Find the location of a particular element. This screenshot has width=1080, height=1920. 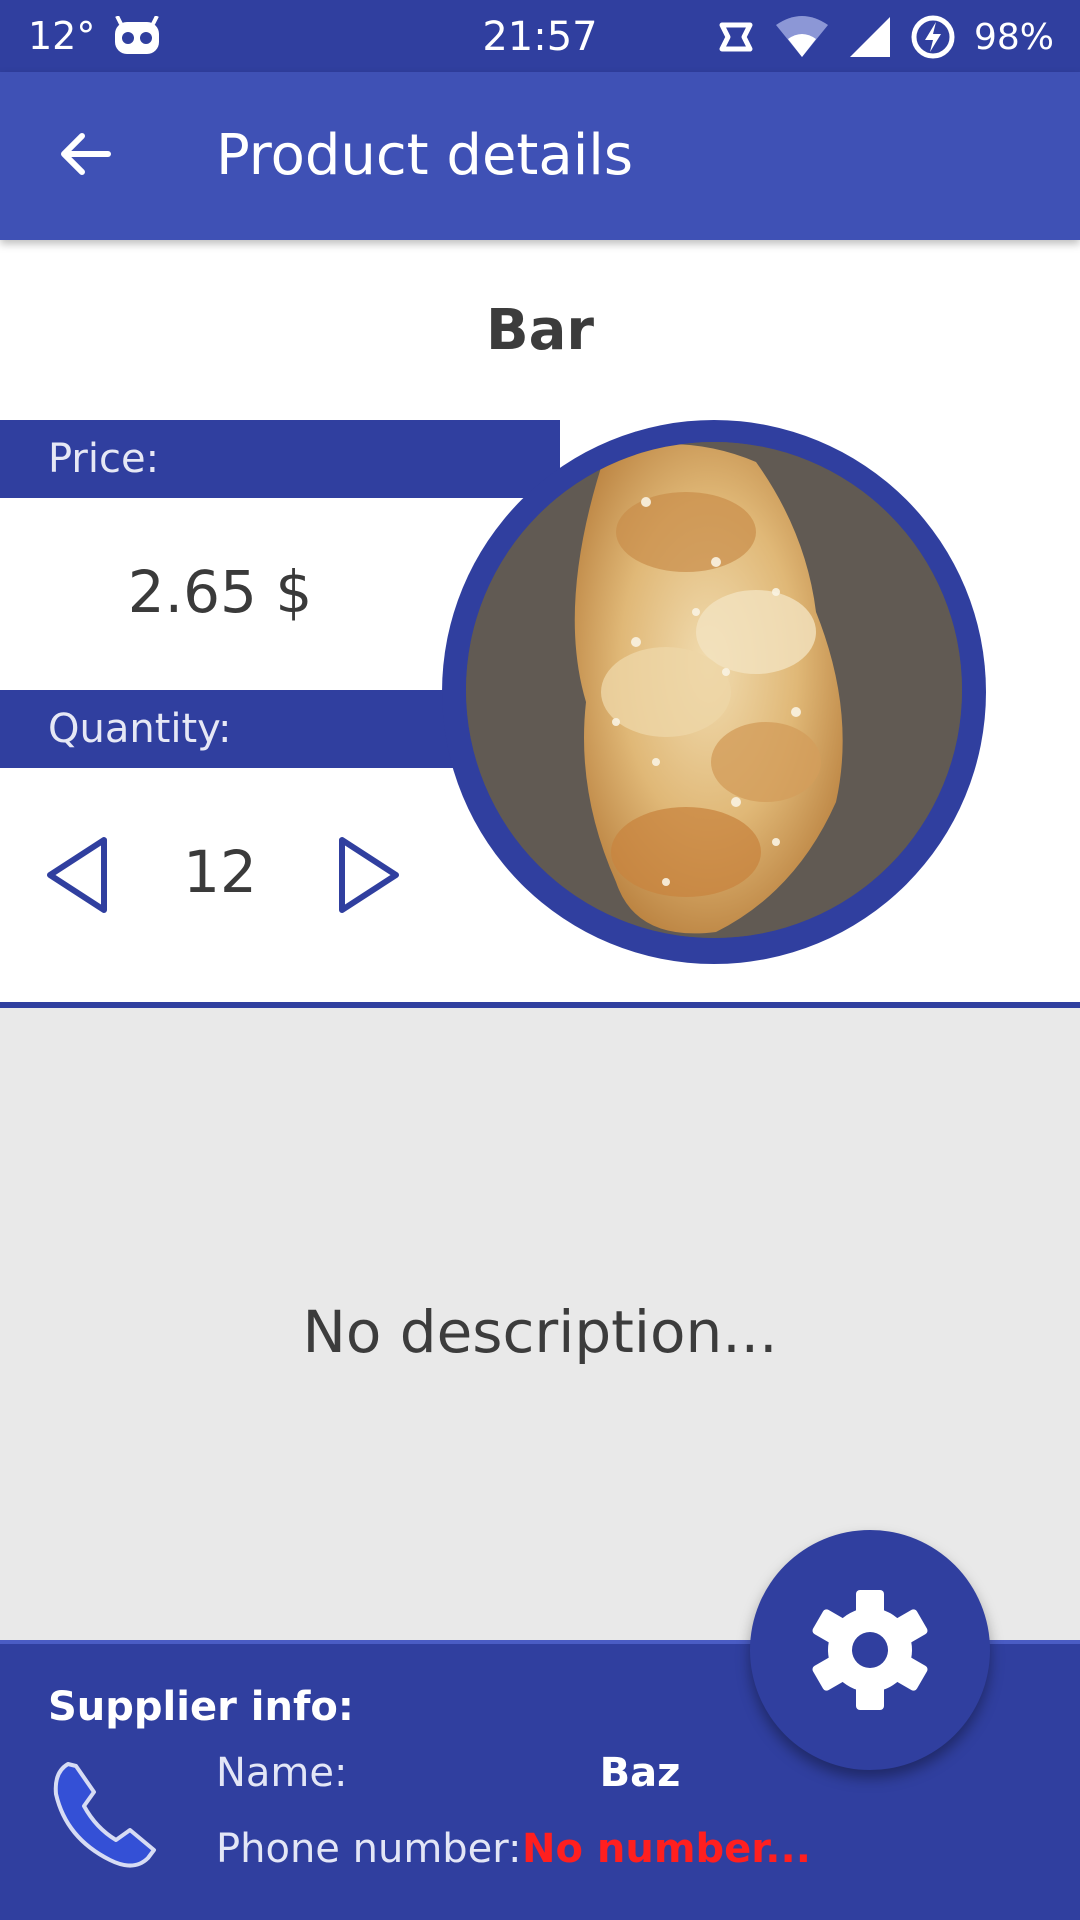

product-photo is located at coordinates (714, 690).